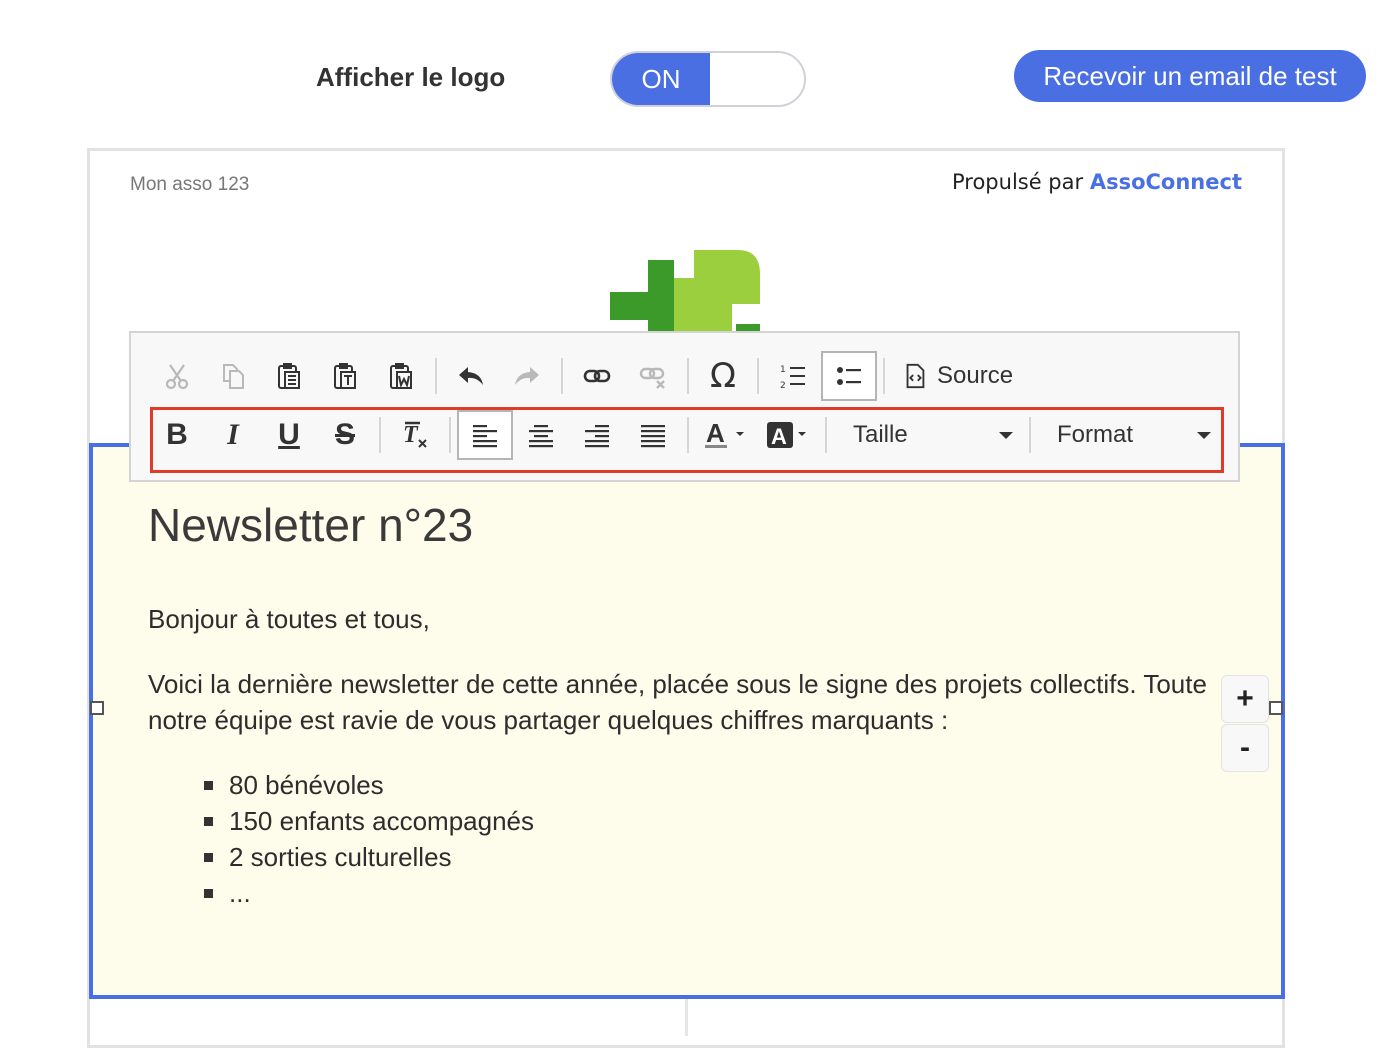 The width and height of the screenshot is (1382, 1048). What do you see at coordinates (684, 406) in the screenshot?
I see `editor-toolbar: Ω 12 Source B I U S T A A Taille Format` at bounding box center [684, 406].